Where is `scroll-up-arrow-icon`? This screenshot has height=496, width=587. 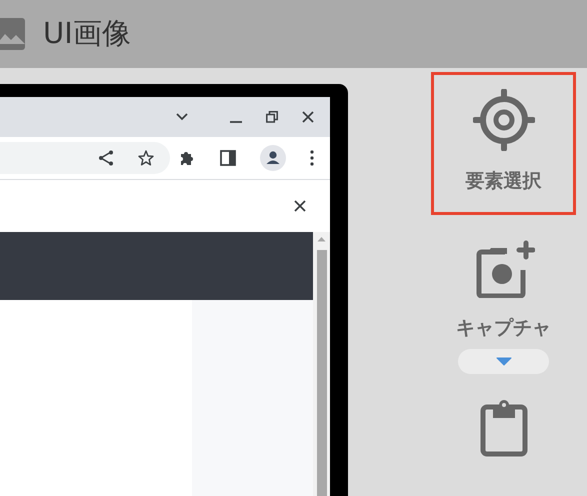
scroll-up-arrow-icon is located at coordinates (321, 239).